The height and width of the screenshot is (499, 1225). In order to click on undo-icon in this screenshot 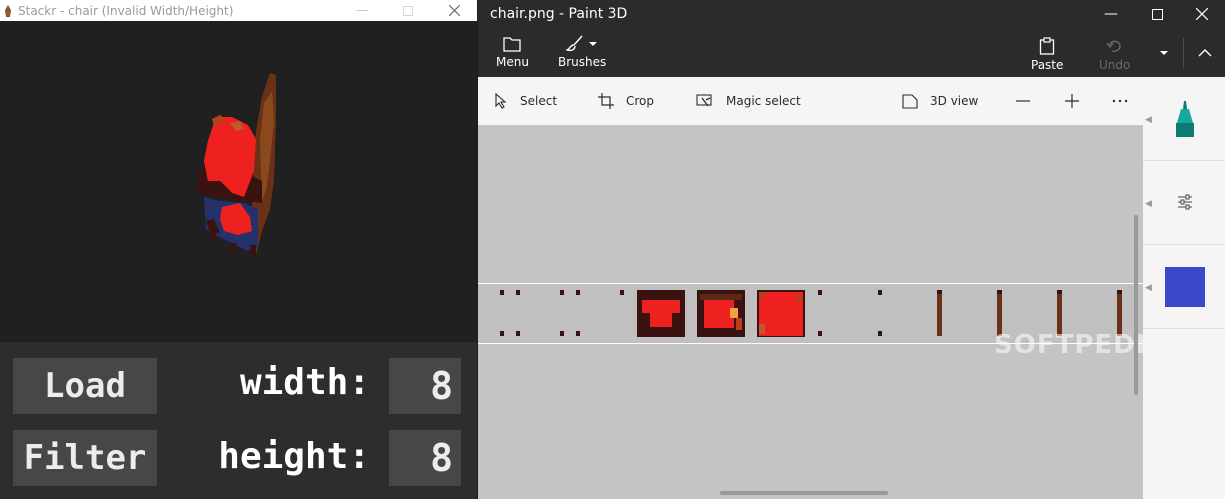, I will do `click(1113, 46)`.